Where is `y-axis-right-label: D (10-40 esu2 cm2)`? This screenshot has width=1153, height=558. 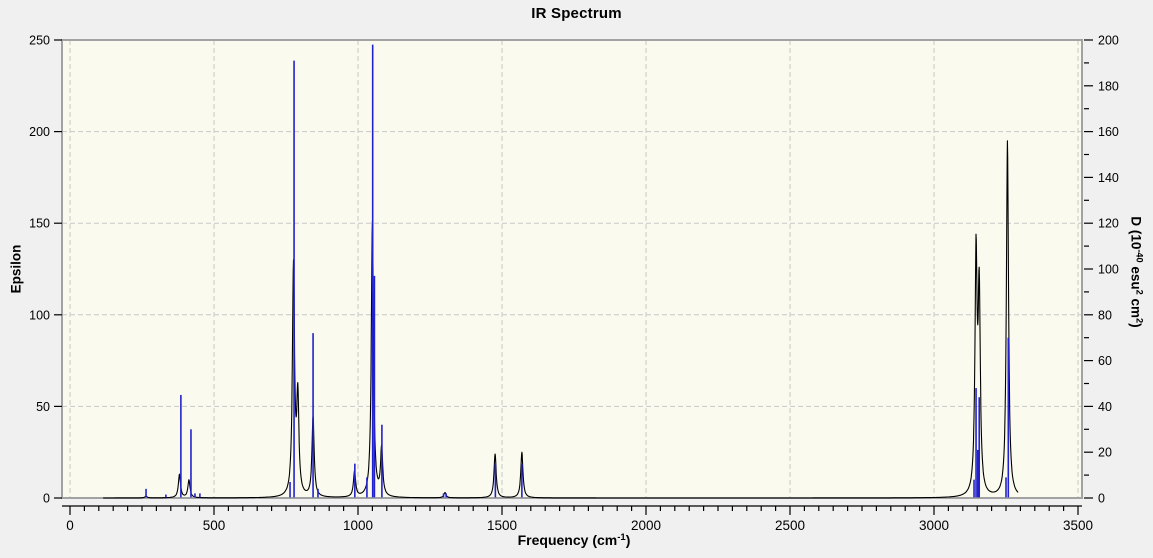 y-axis-right-label: D (10-40 esu2 cm2) is located at coordinates (1136, 272).